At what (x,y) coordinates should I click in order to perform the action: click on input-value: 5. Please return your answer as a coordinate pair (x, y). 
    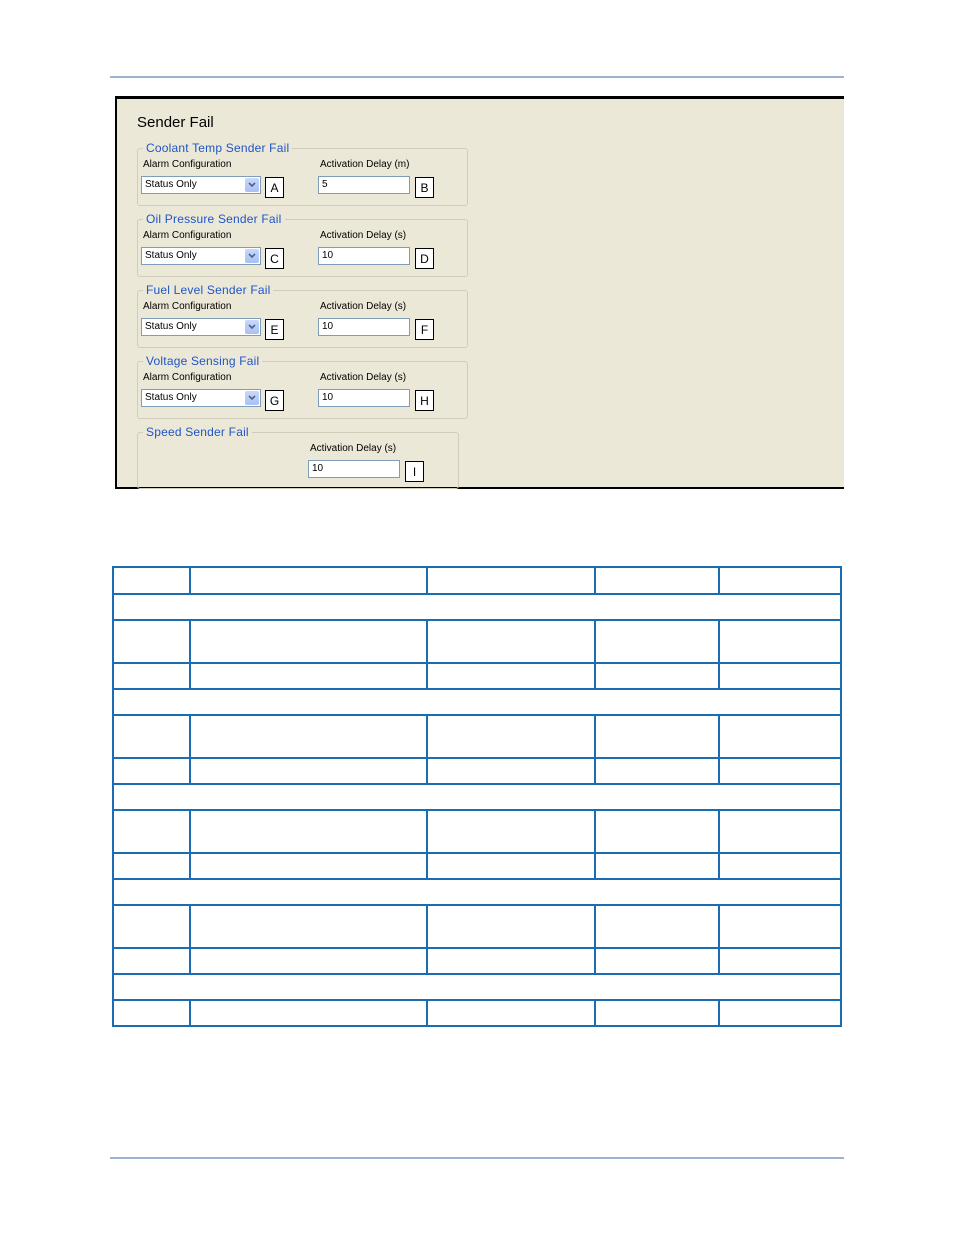
    Looking at the image, I should click on (325, 184).